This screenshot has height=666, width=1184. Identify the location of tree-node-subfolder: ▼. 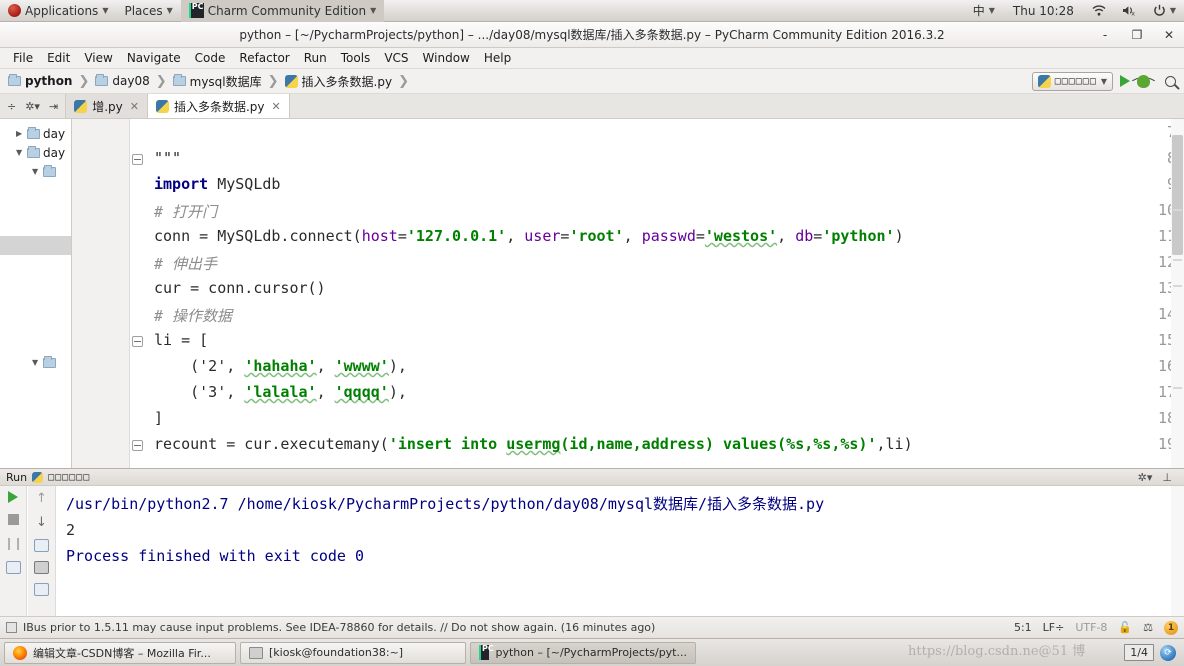
(35, 362).